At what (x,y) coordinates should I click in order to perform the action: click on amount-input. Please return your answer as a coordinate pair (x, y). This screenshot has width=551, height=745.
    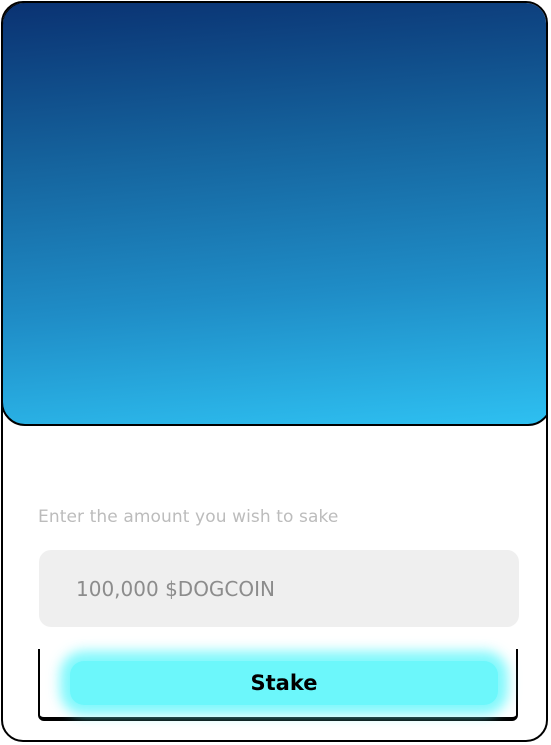
    Looking at the image, I should click on (279, 588).